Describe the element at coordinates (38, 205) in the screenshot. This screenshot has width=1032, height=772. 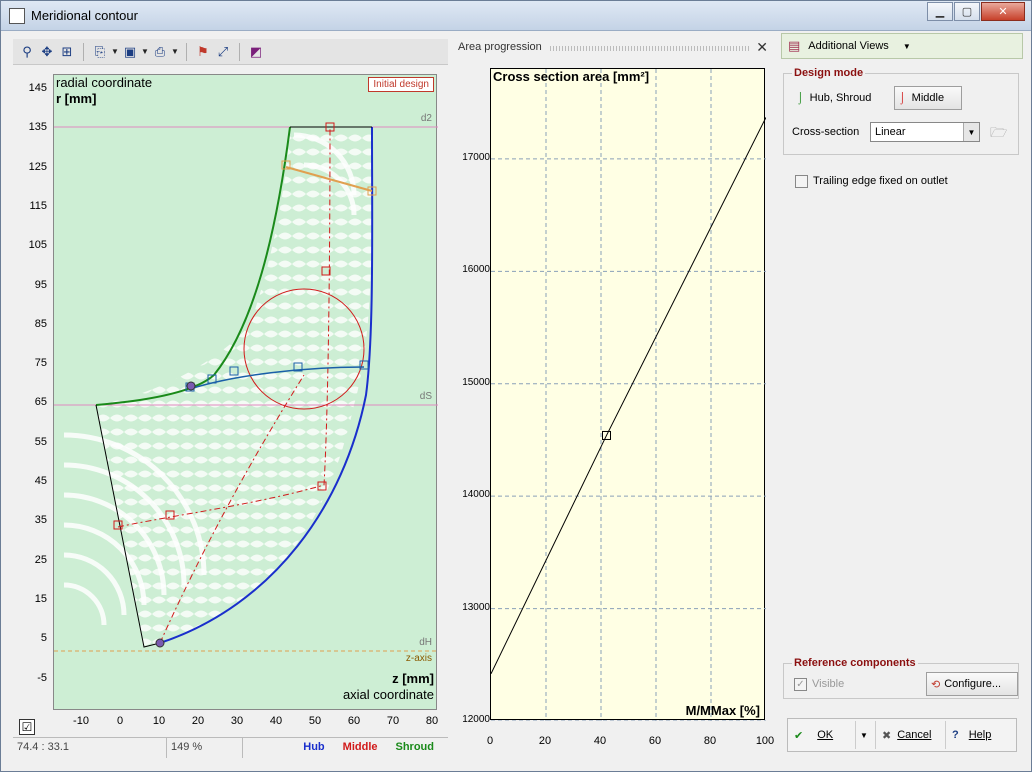
I see `y-tick-label: 115` at that location.